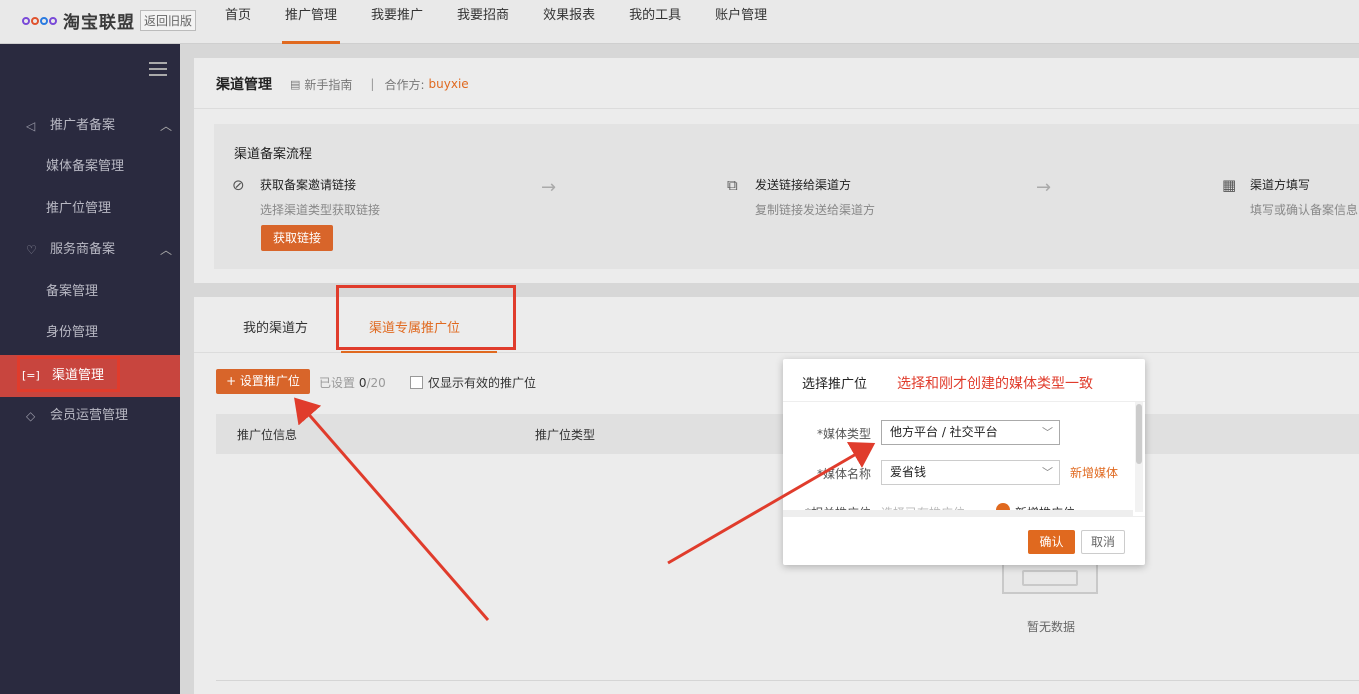 The width and height of the screenshot is (1359, 694). I want to click on sidebar-group-member: ◇ 会员运营管理, so click(90, 416).